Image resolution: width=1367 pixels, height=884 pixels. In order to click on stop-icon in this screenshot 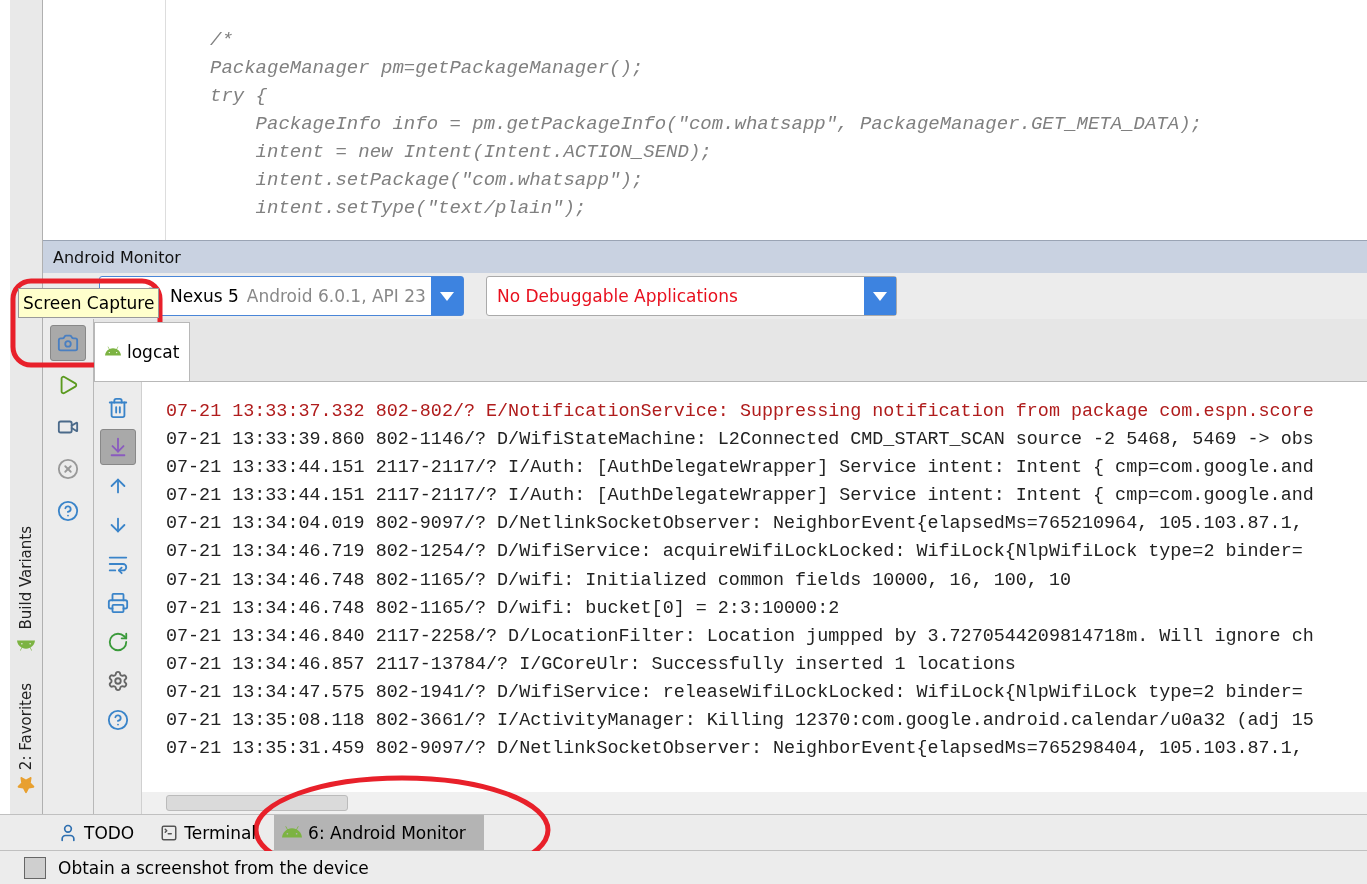, I will do `click(68, 469)`.